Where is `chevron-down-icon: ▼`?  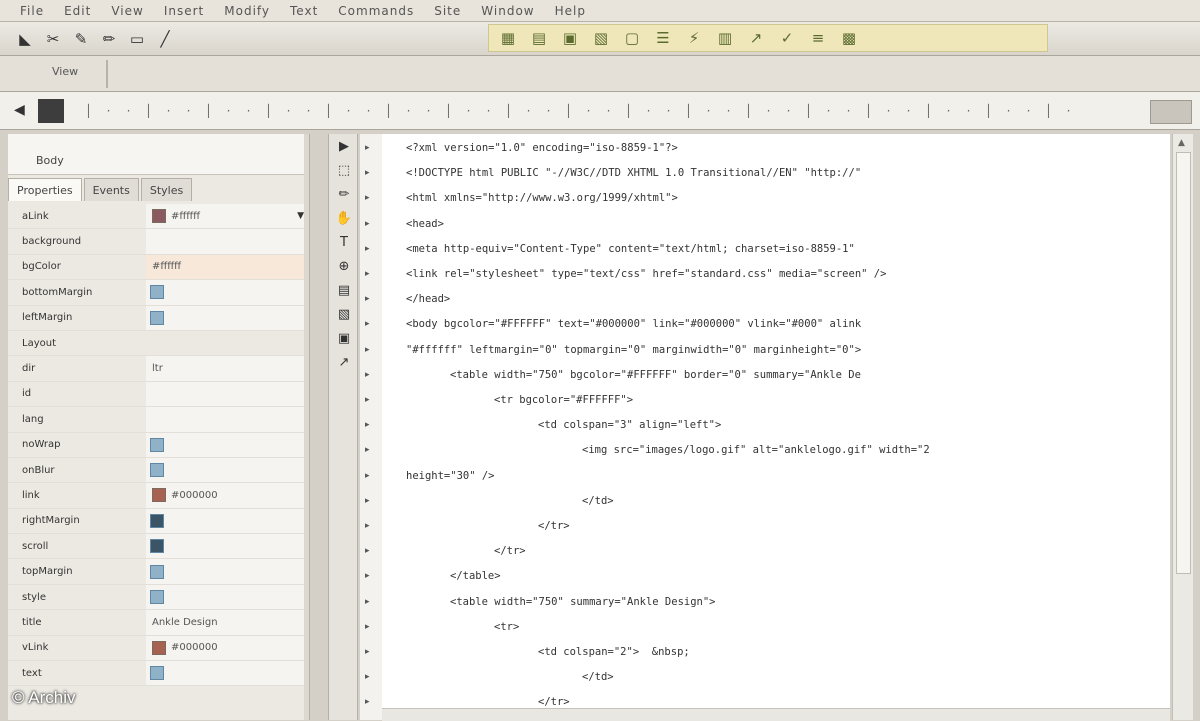 chevron-down-icon: ▼ is located at coordinates (300, 216).